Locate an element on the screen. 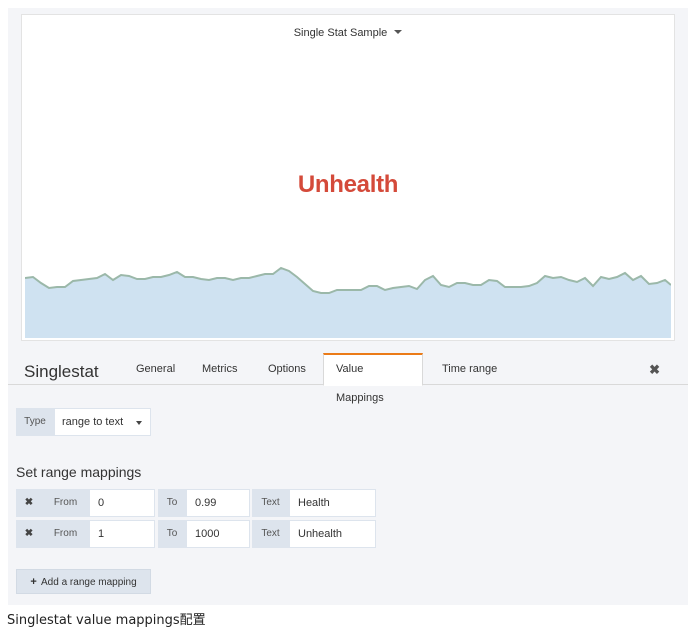 The image size is (696, 631). range-mapping-row: ✖ From 1 To 1000 Text Unhealth is located at coordinates (196, 534).